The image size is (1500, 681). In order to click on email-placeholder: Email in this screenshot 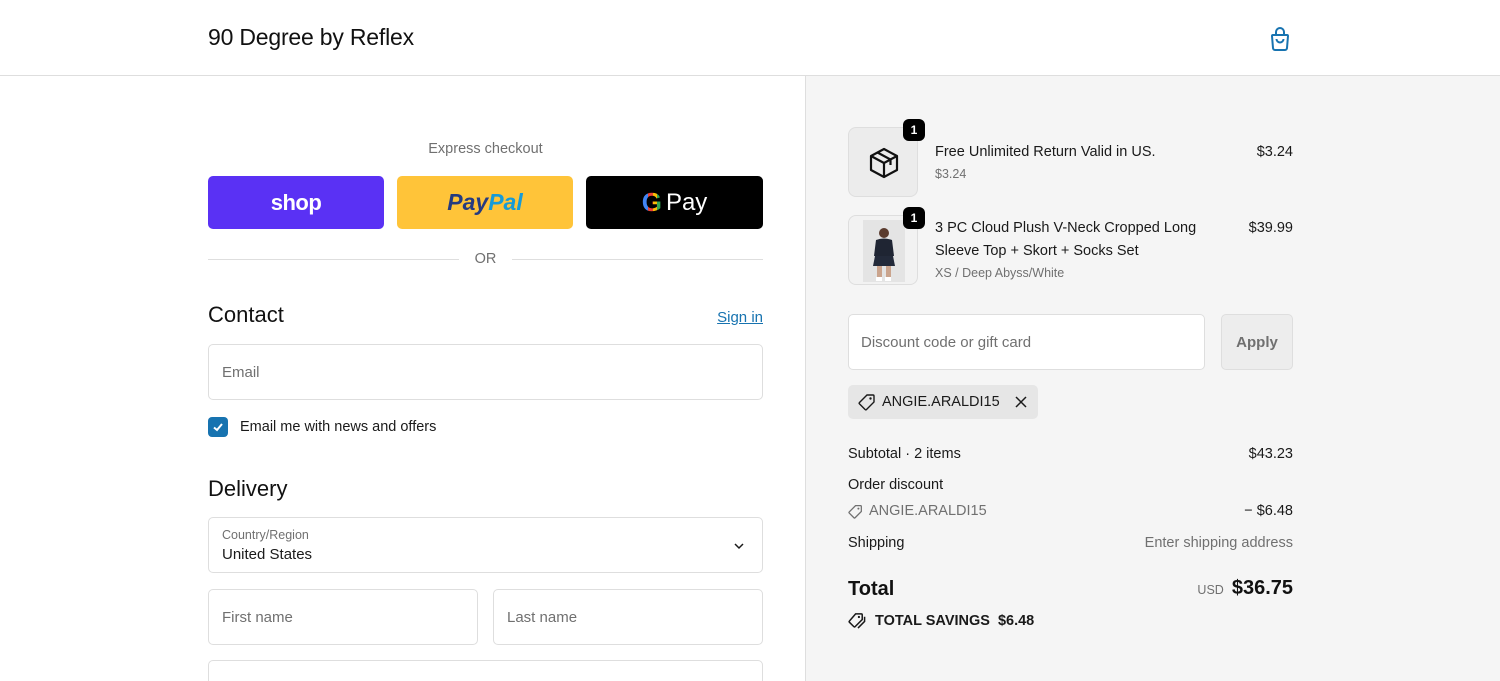, I will do `click(241, 372)`.